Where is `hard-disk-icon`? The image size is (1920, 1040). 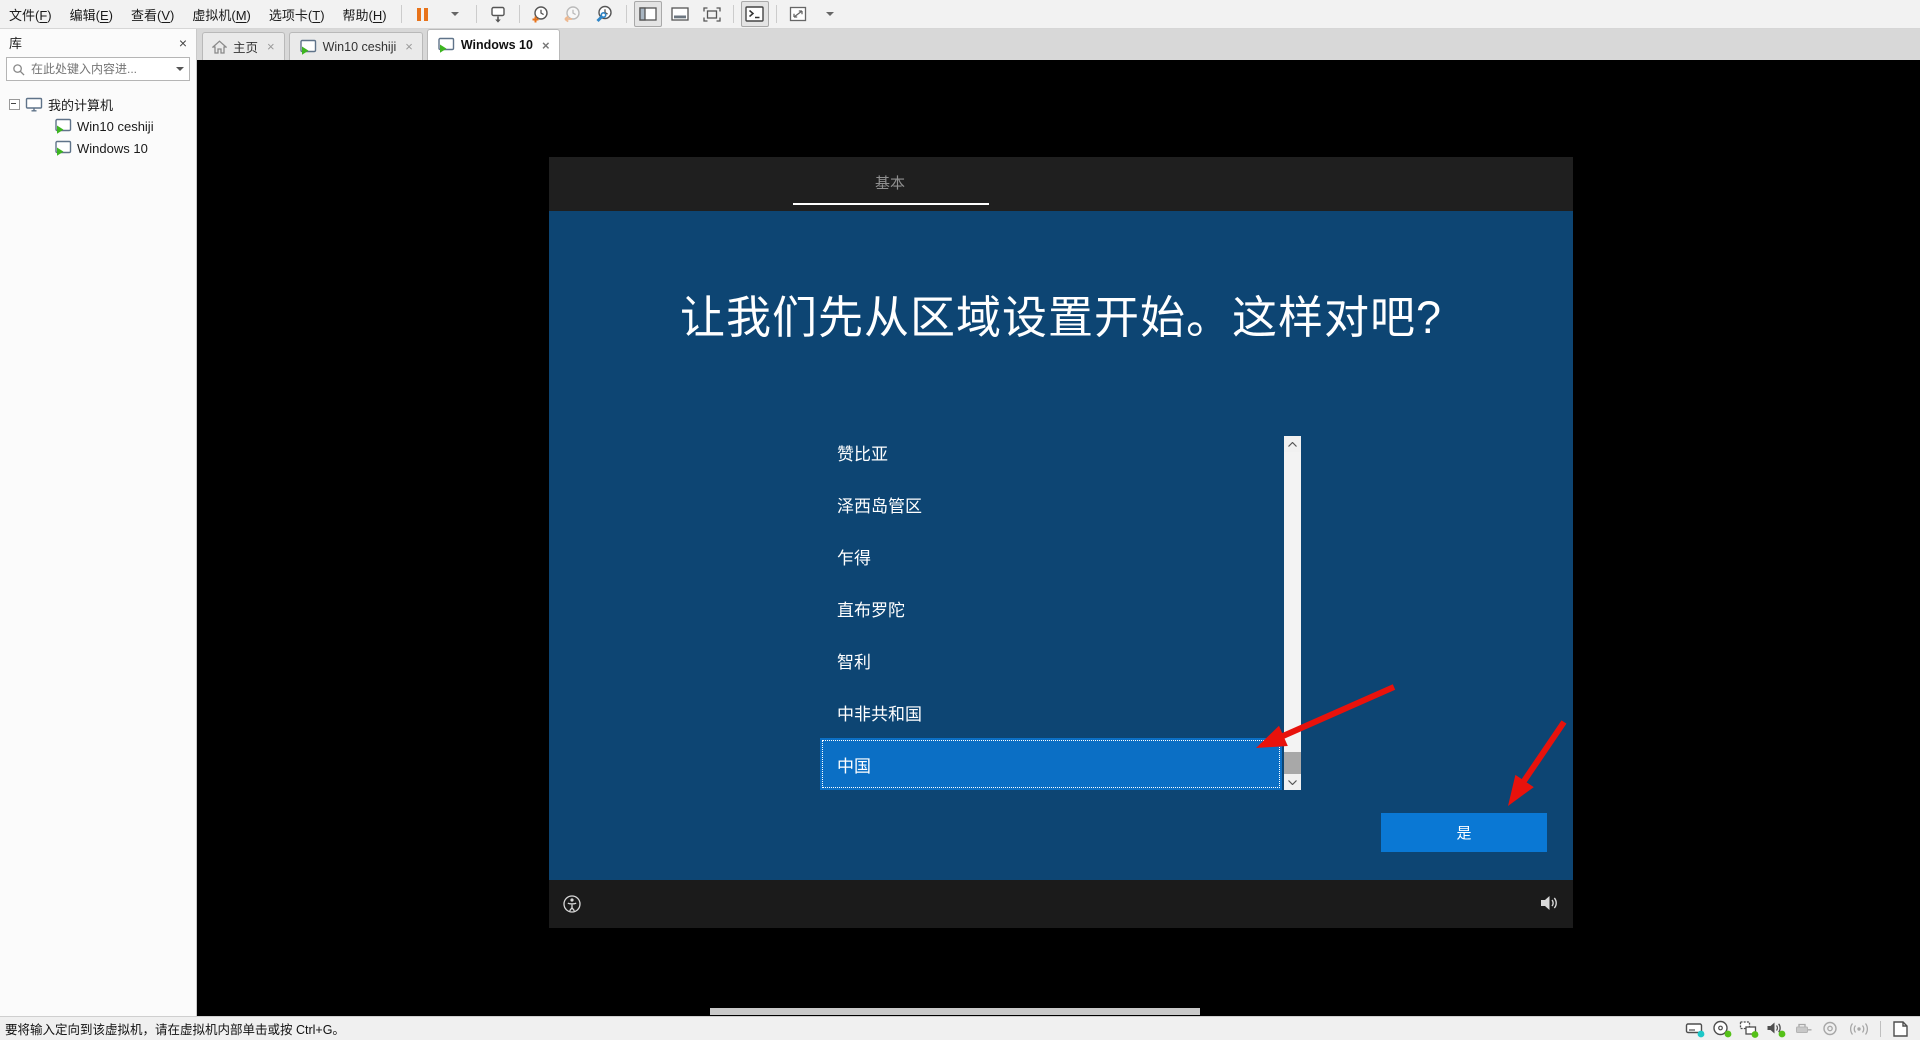 hard-disk-icon is located at coordinates (1695, 1029).